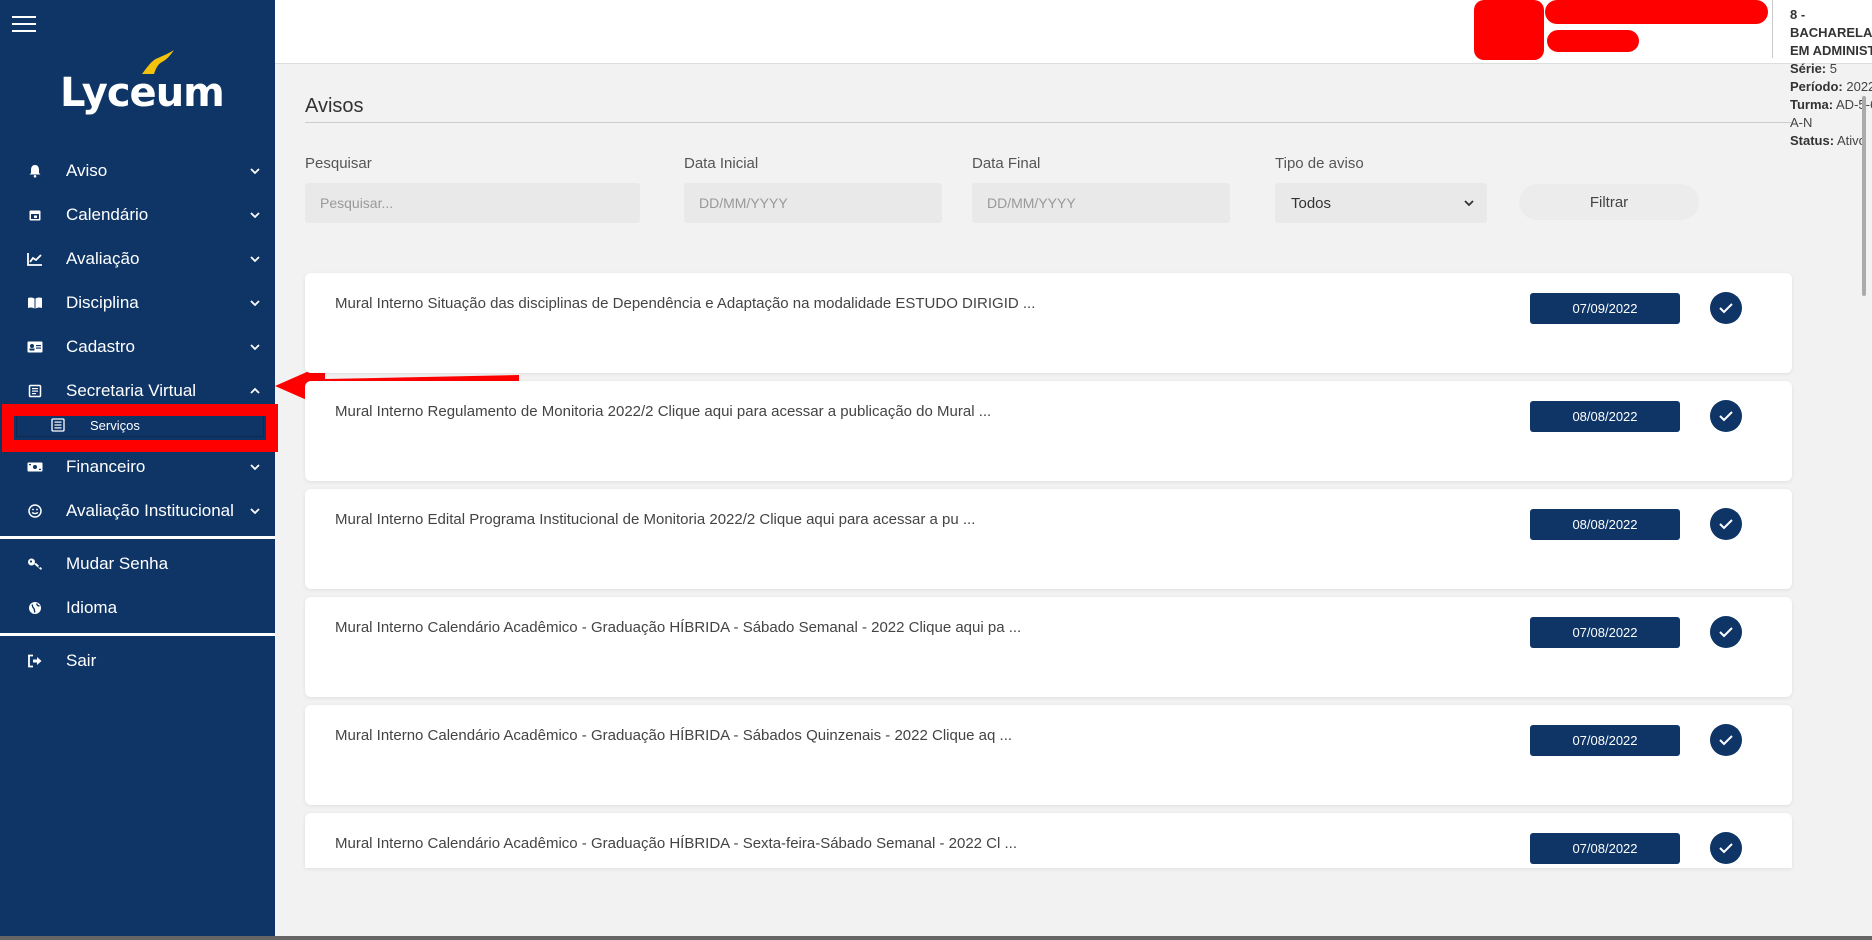 The width and height of the screenshot is (1872, 940). I want to click on lyceum-logo: Lyceum, so click(142, 88).